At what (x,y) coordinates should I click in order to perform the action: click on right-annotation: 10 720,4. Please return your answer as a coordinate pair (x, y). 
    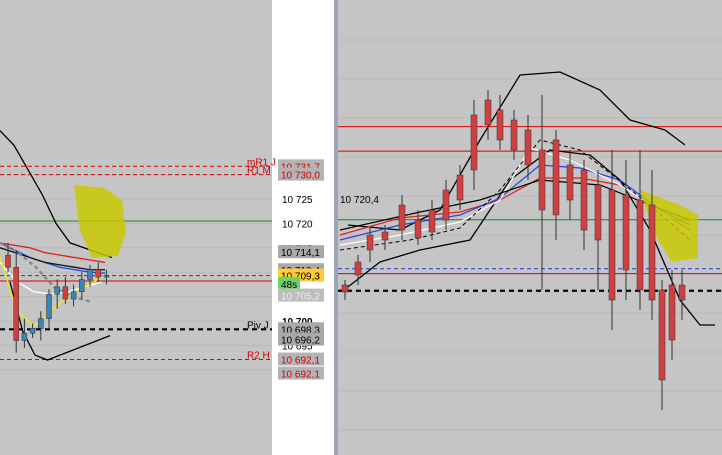
    Looking at the image, I should click on (359, 200).